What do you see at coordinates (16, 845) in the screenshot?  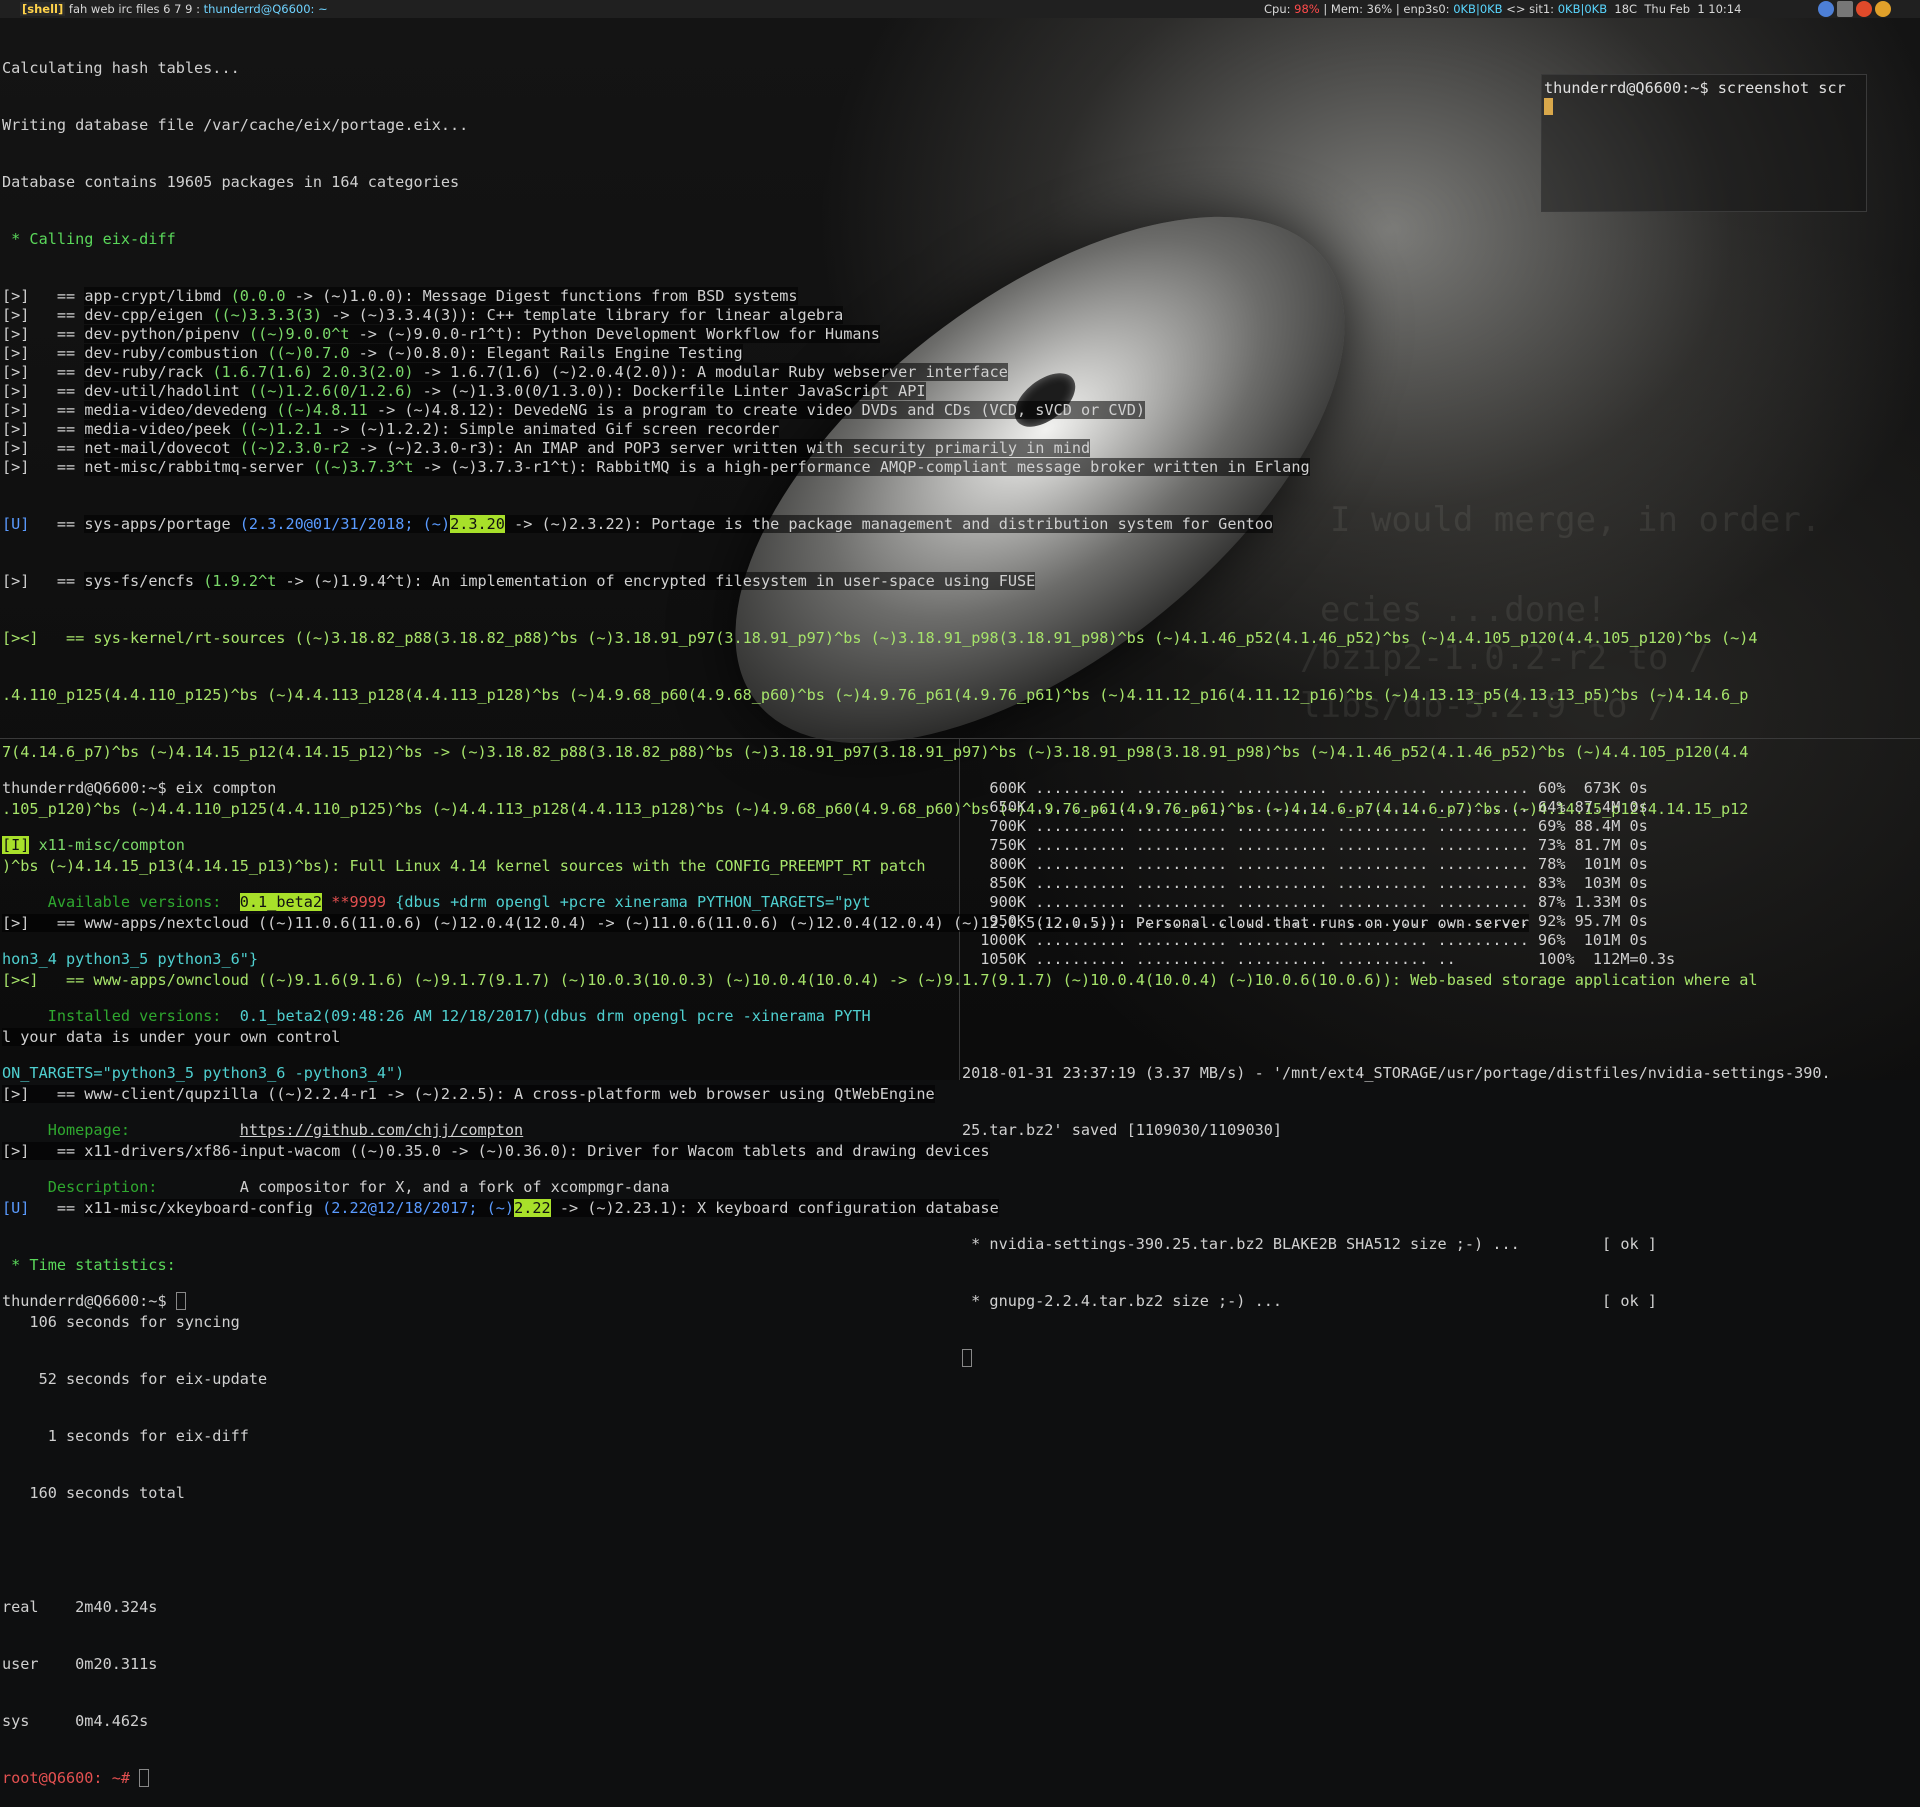 I see `installed-tag: [I]` at bounding box center [16, 845].